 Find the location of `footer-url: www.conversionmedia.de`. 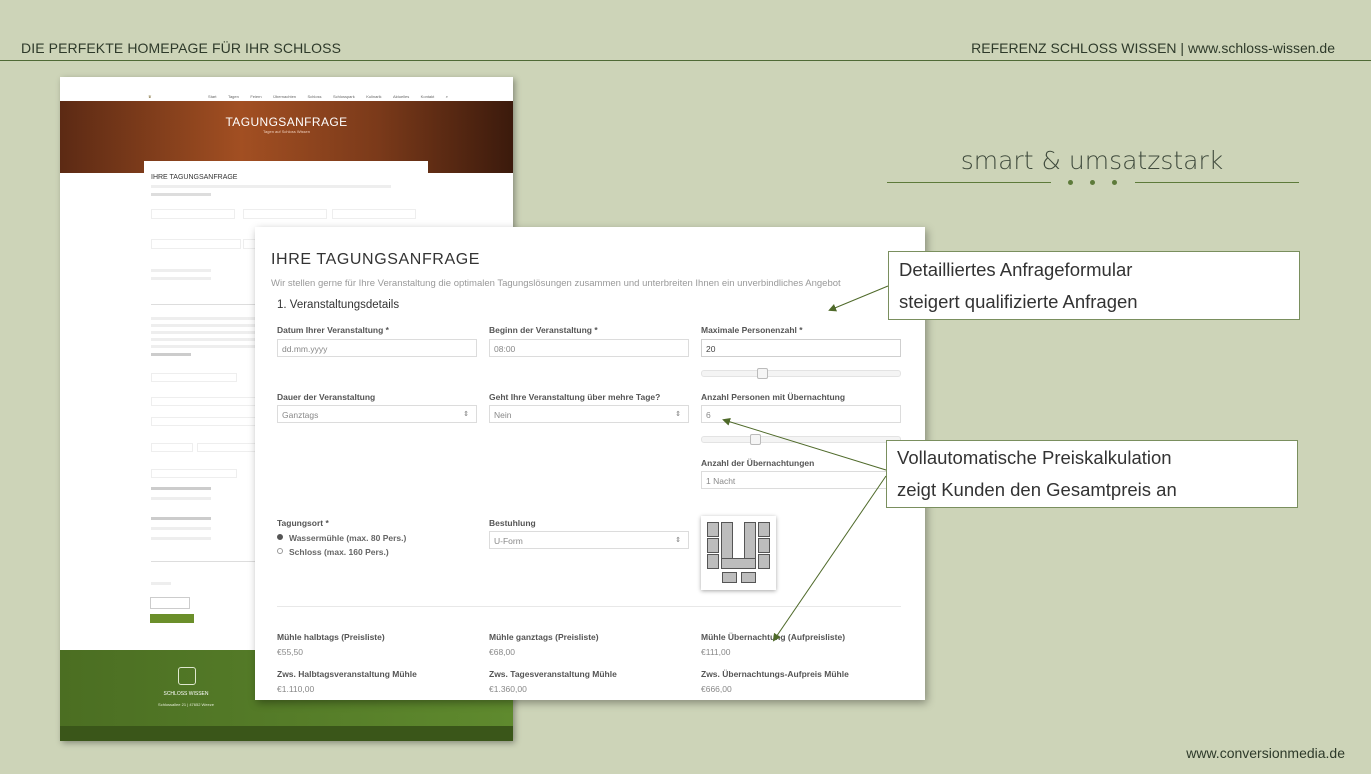

footer-url: www.conversionmedia.de is located at coordinates (1265, 753).